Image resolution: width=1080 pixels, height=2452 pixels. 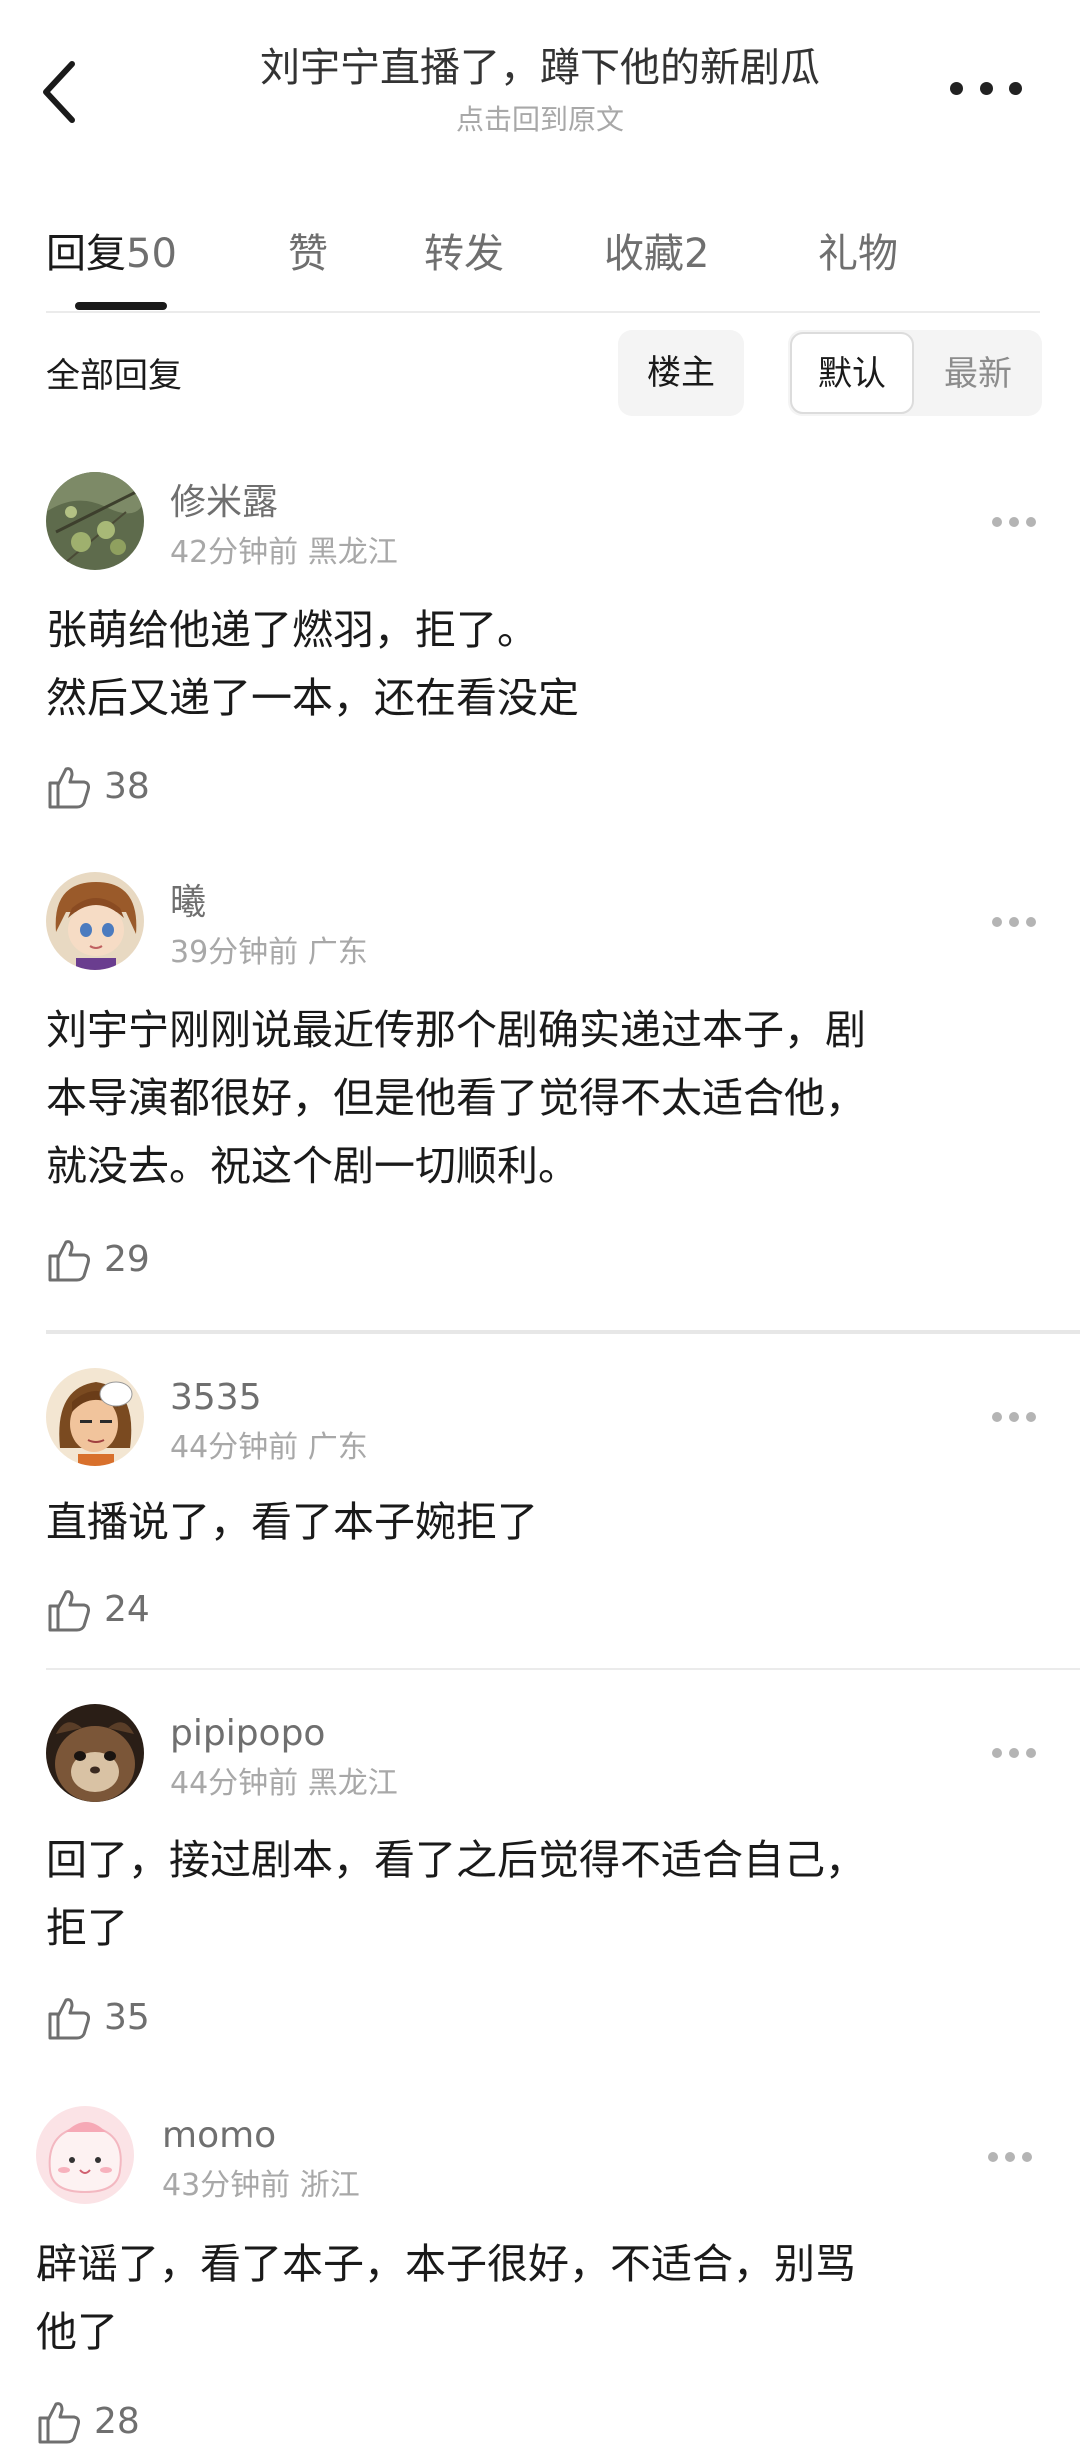 What do you see at coordinates (98, 787) in the screenshot?
I see `like-button: 38` at bounding box center [98, 787].